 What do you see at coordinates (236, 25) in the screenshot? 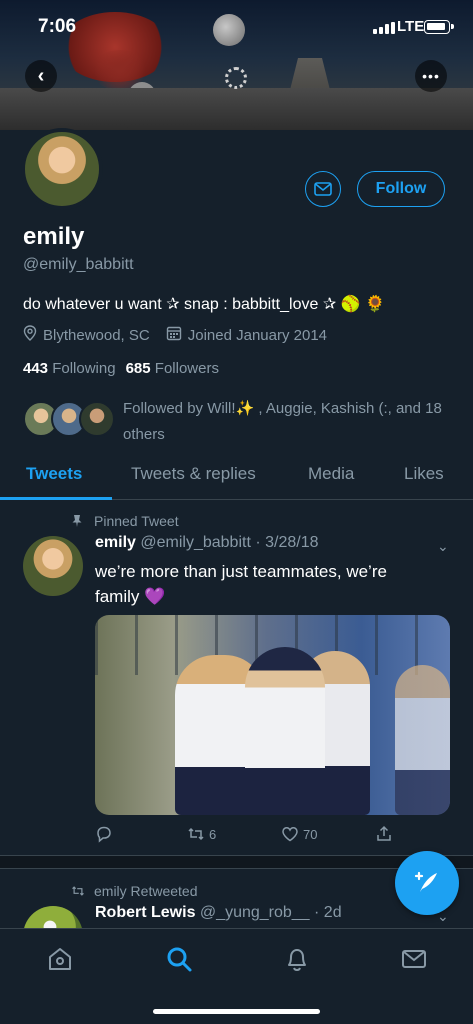
I see `status-bar: 7:06 LTE` at bounding box center [236, 25].